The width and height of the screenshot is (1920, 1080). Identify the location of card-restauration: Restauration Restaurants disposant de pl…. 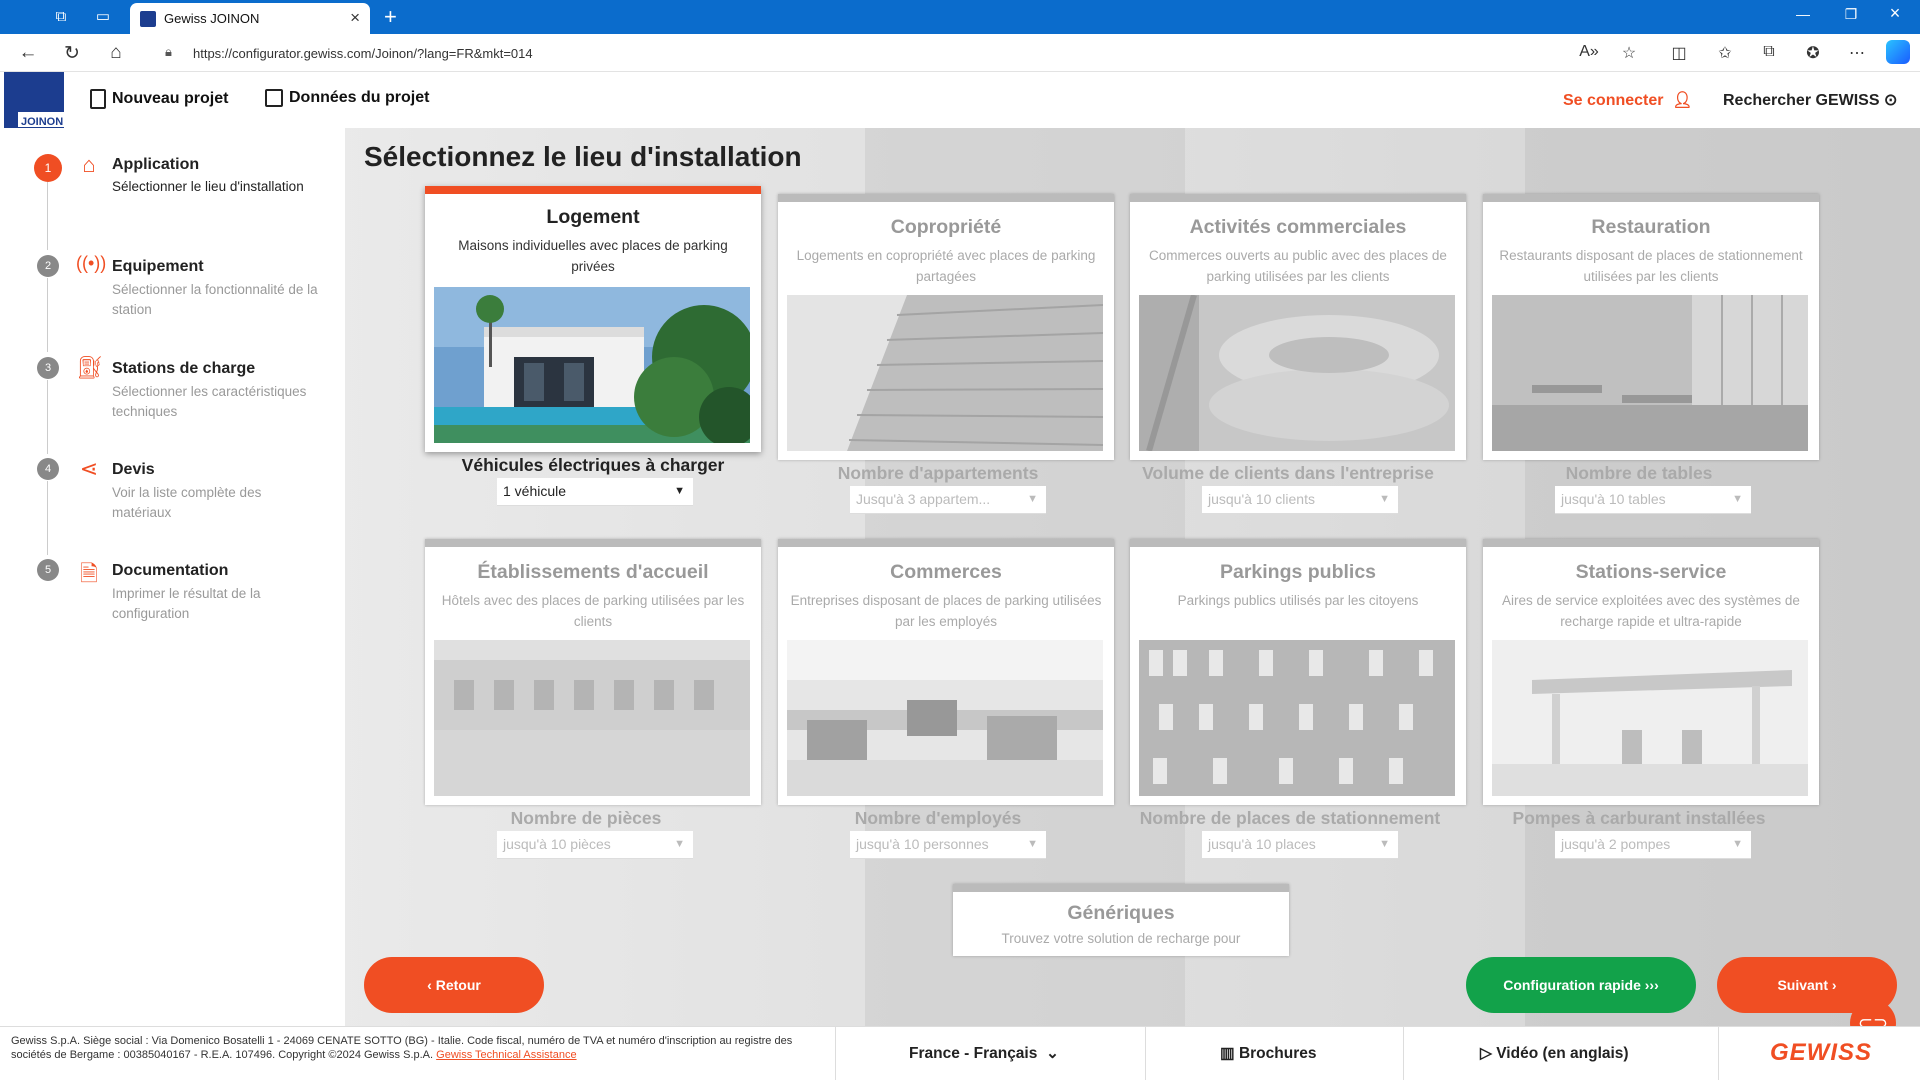
(1651, 327).